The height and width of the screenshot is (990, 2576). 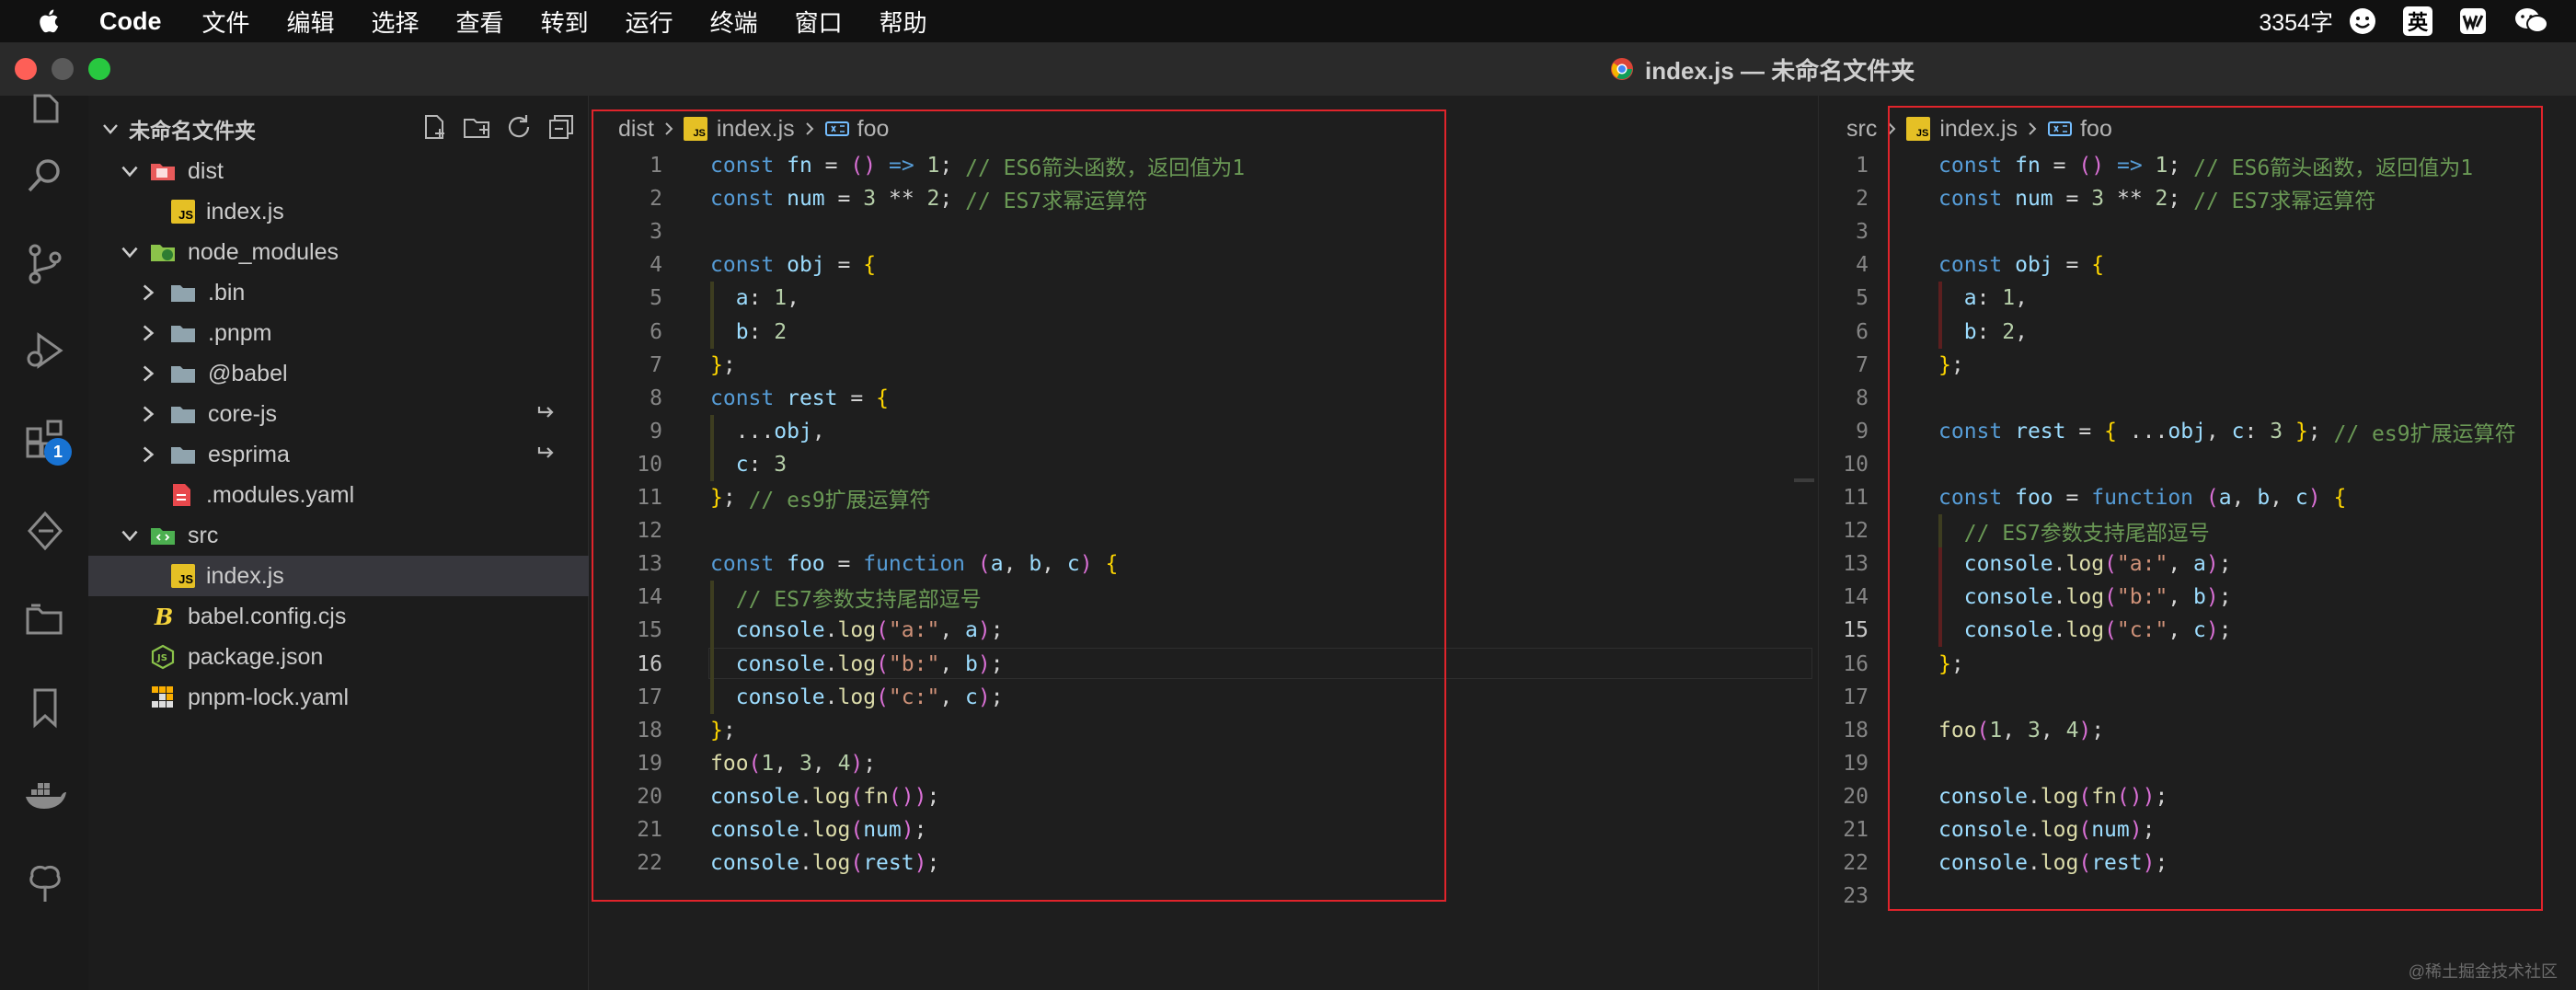 What do you see at coordinates (163, 172) in the screenshot?
I see `dist-folder-icon` at bounding box center [163, 172].